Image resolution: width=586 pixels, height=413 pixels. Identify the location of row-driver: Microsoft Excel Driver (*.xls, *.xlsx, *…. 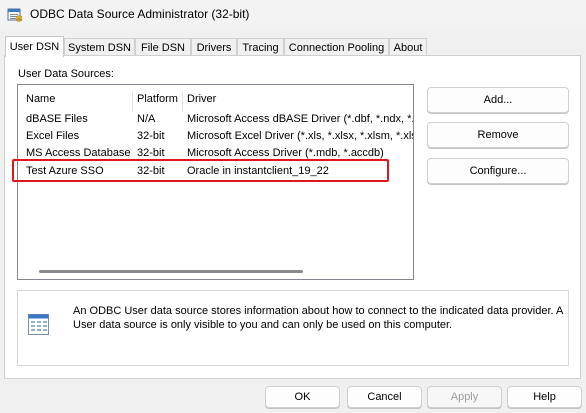
(300, 136).